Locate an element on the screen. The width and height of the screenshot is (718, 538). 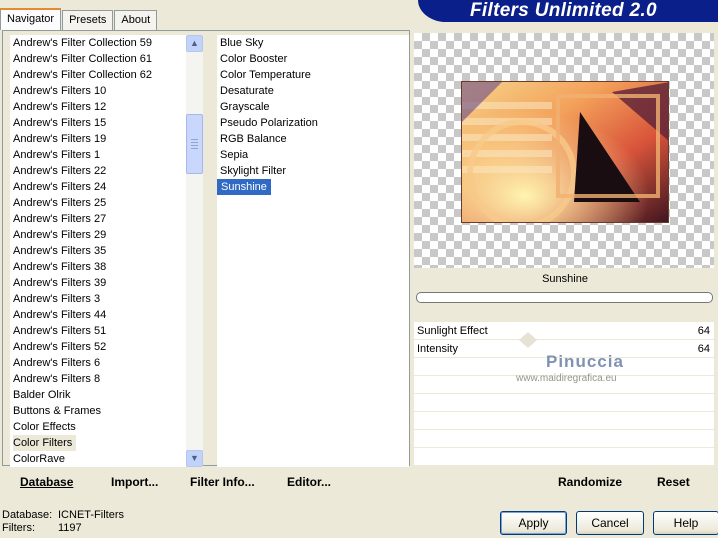
filter-item-label: RGB Balance is located at coordinates (253, 139).